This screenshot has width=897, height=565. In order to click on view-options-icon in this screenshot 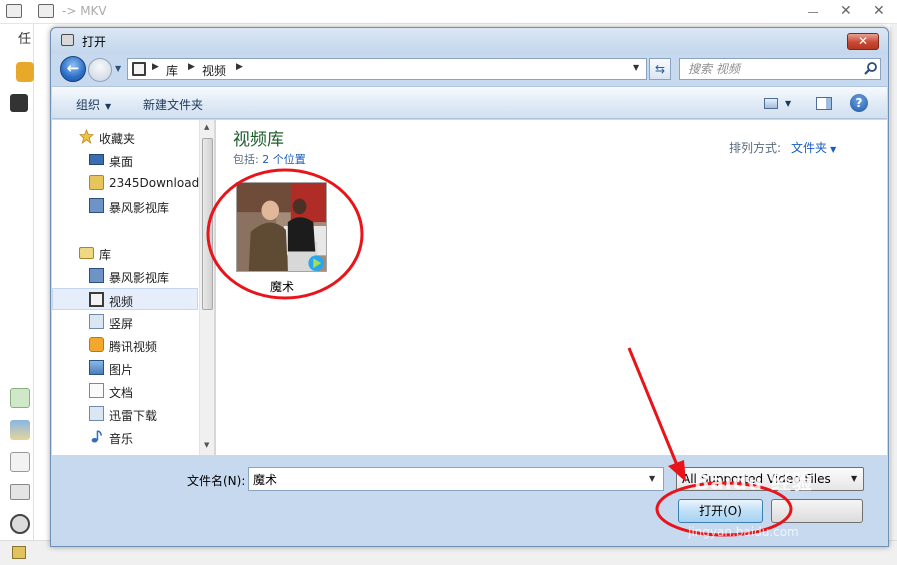, I will do `click(771, 103)`.